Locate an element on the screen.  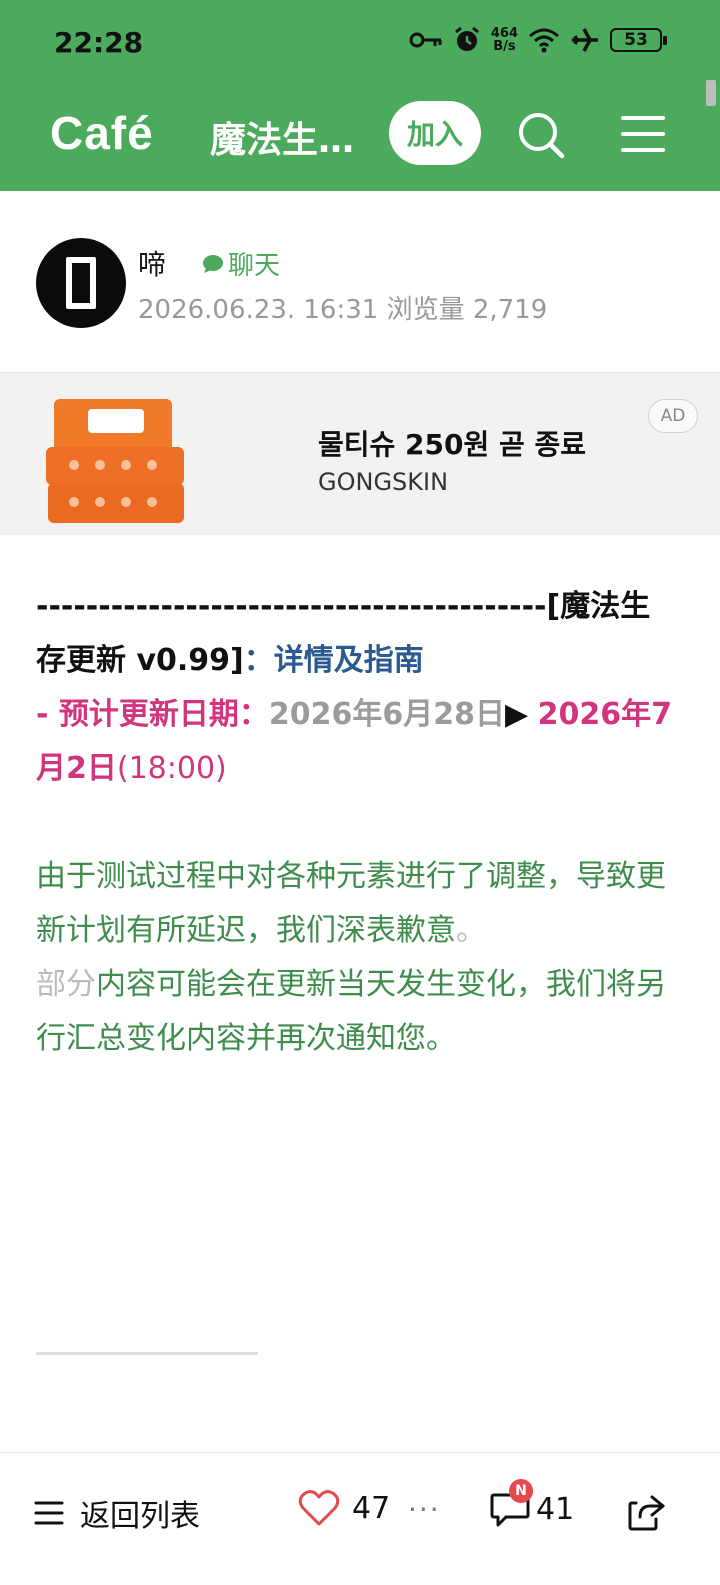
guide-link: 详情及指南 is located at coordinates (349, 660).